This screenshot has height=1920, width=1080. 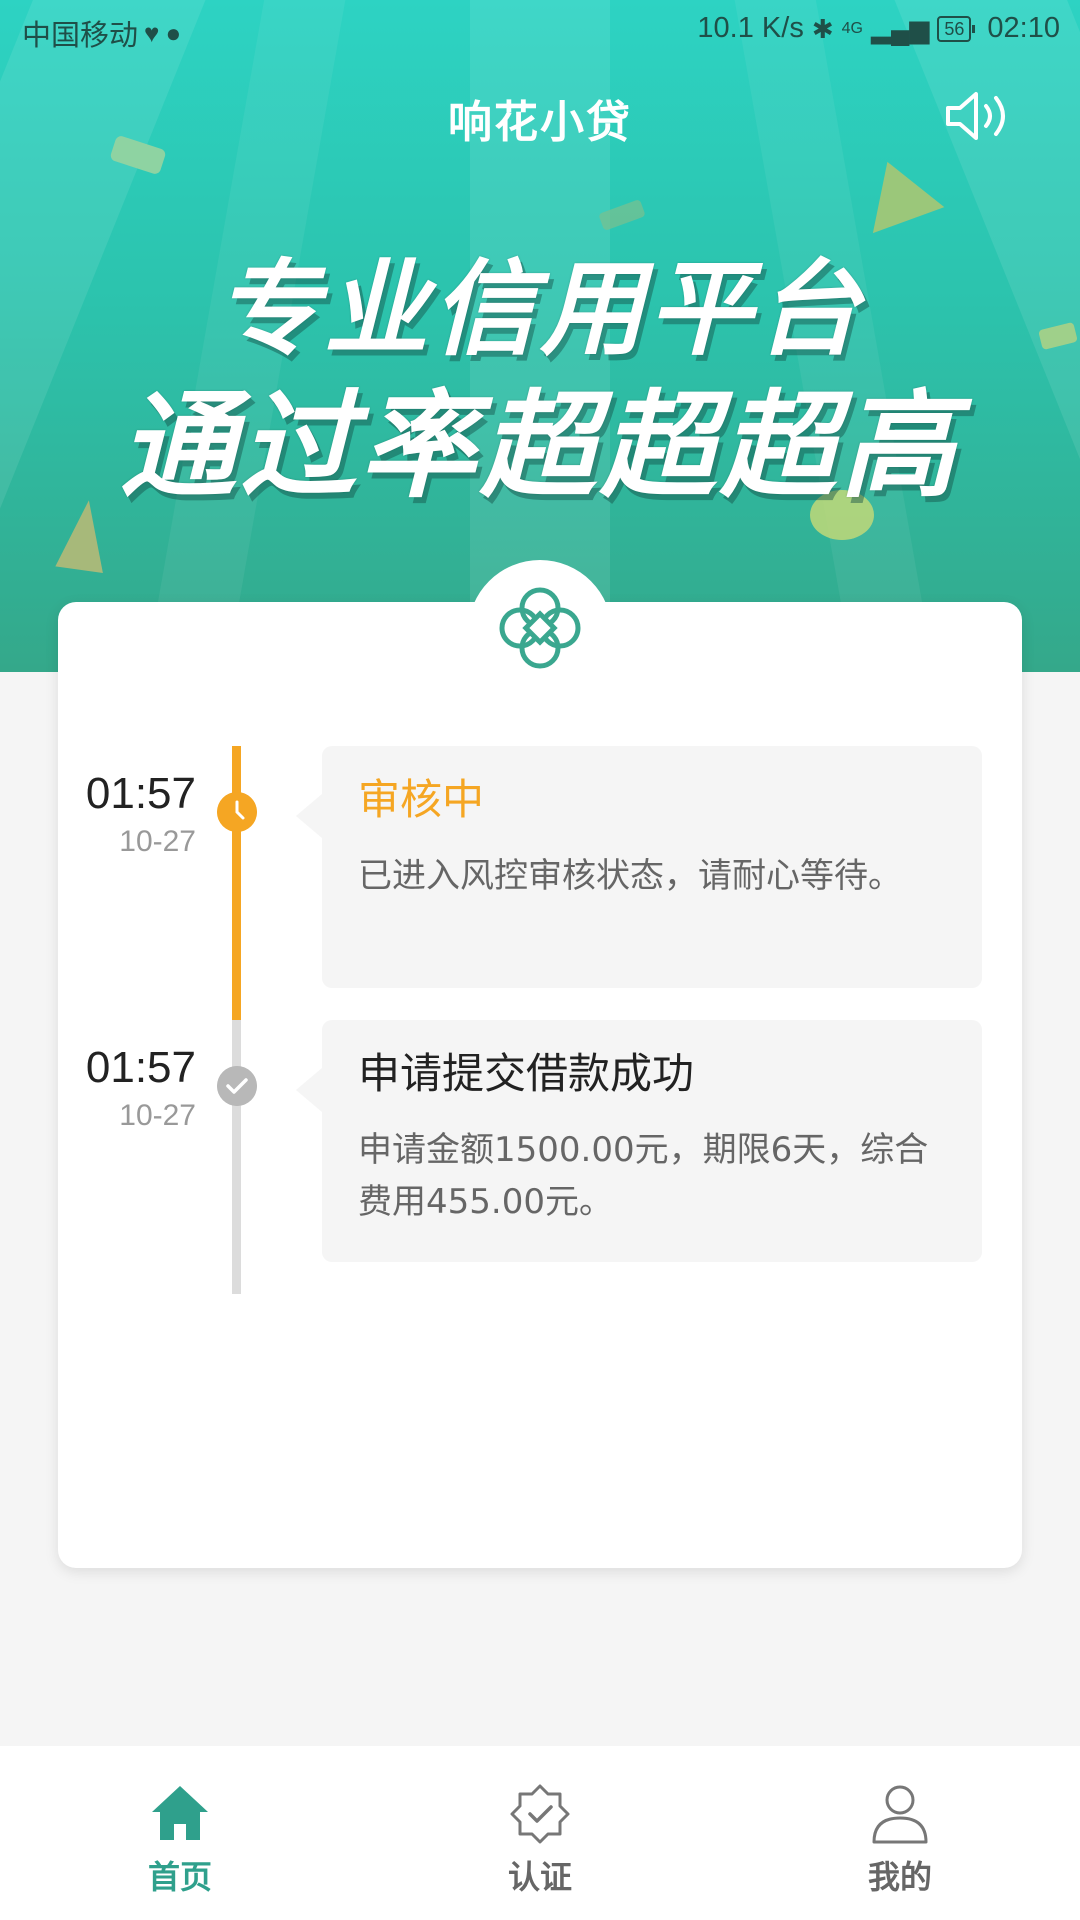 I want to click on timeline-entry-title: 审核中, so click(x=421, y=799).